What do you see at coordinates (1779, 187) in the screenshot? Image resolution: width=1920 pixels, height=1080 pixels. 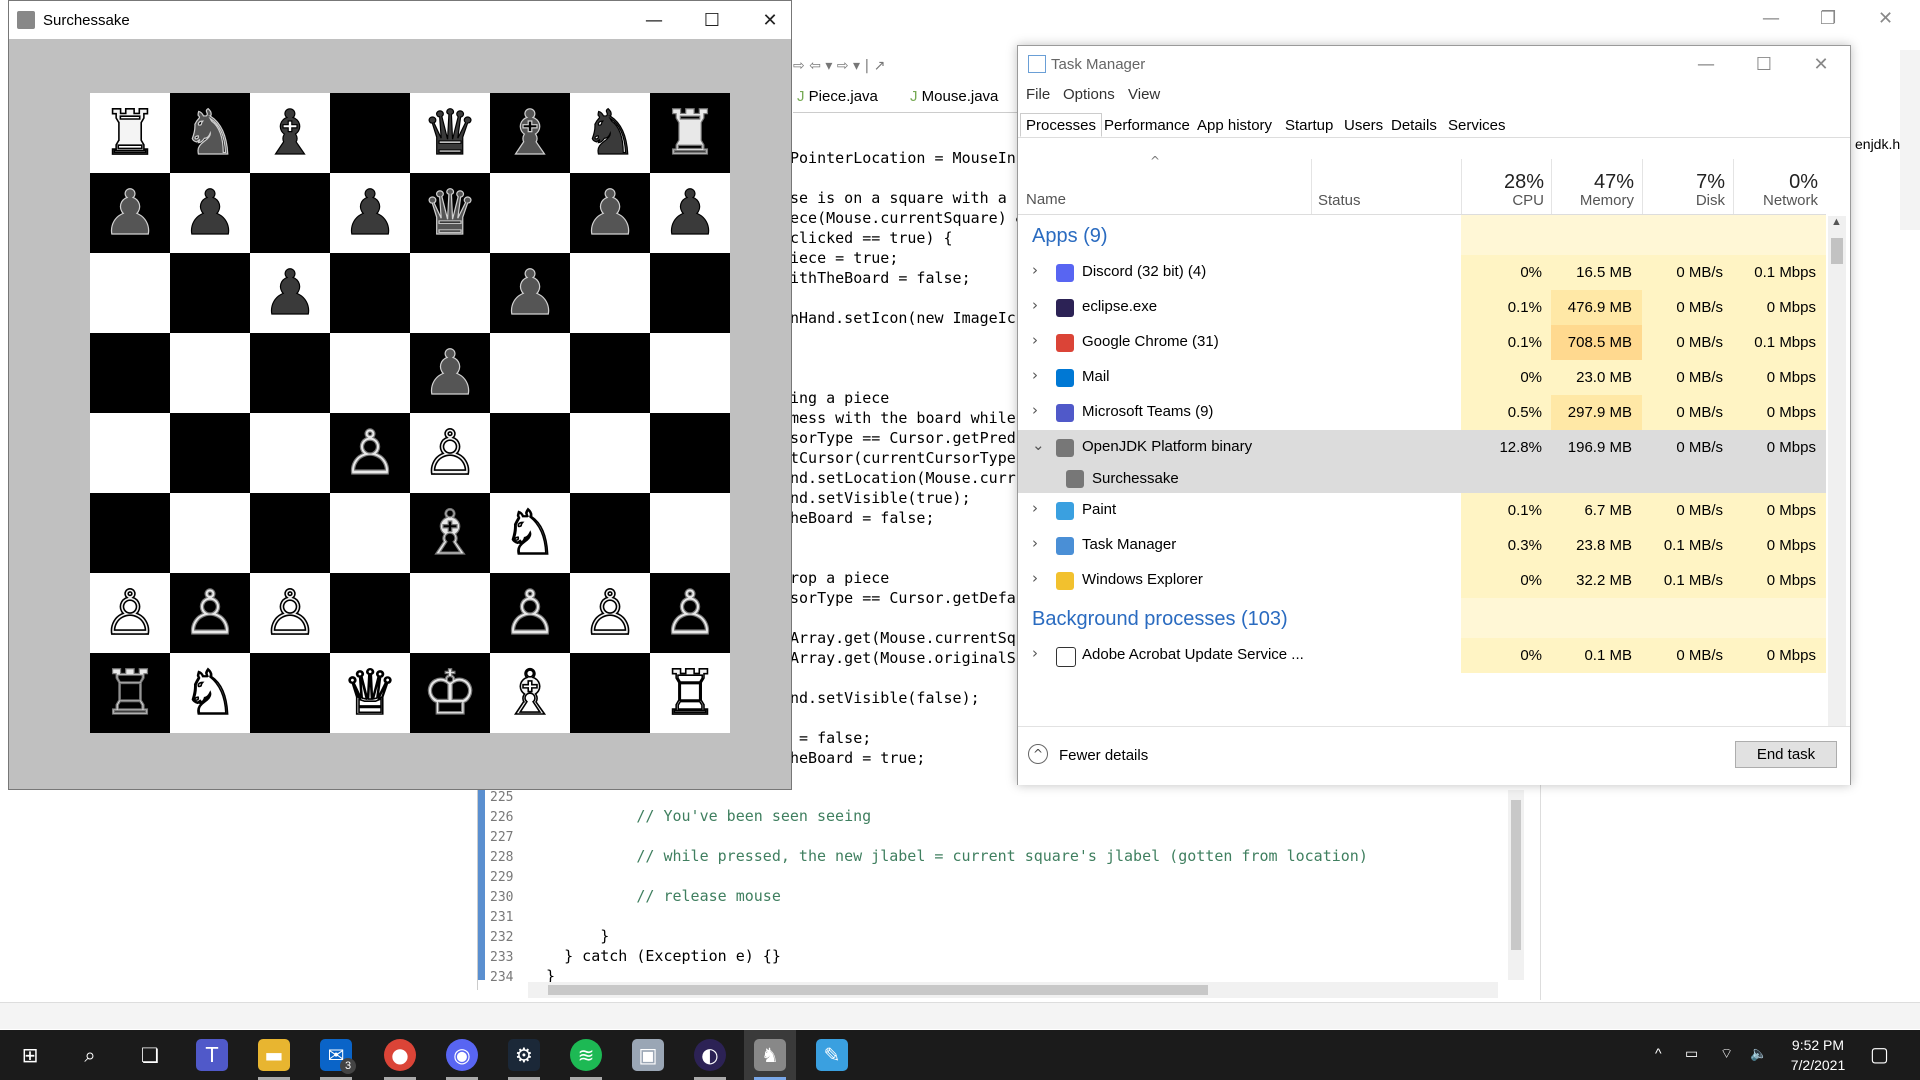 I see `col-network: 0% Network` at bounding box center [1779, 187].